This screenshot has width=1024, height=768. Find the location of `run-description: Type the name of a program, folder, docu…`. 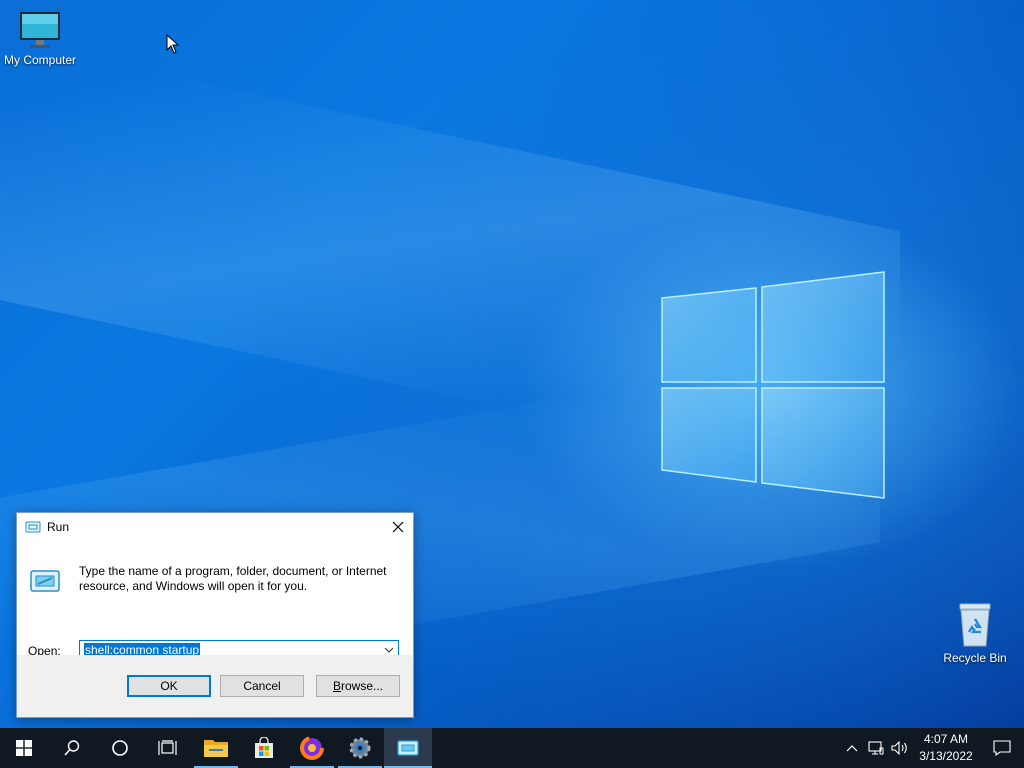

run-description: Type the name of a program, folder, docu… is located at coordinates (233, 578).